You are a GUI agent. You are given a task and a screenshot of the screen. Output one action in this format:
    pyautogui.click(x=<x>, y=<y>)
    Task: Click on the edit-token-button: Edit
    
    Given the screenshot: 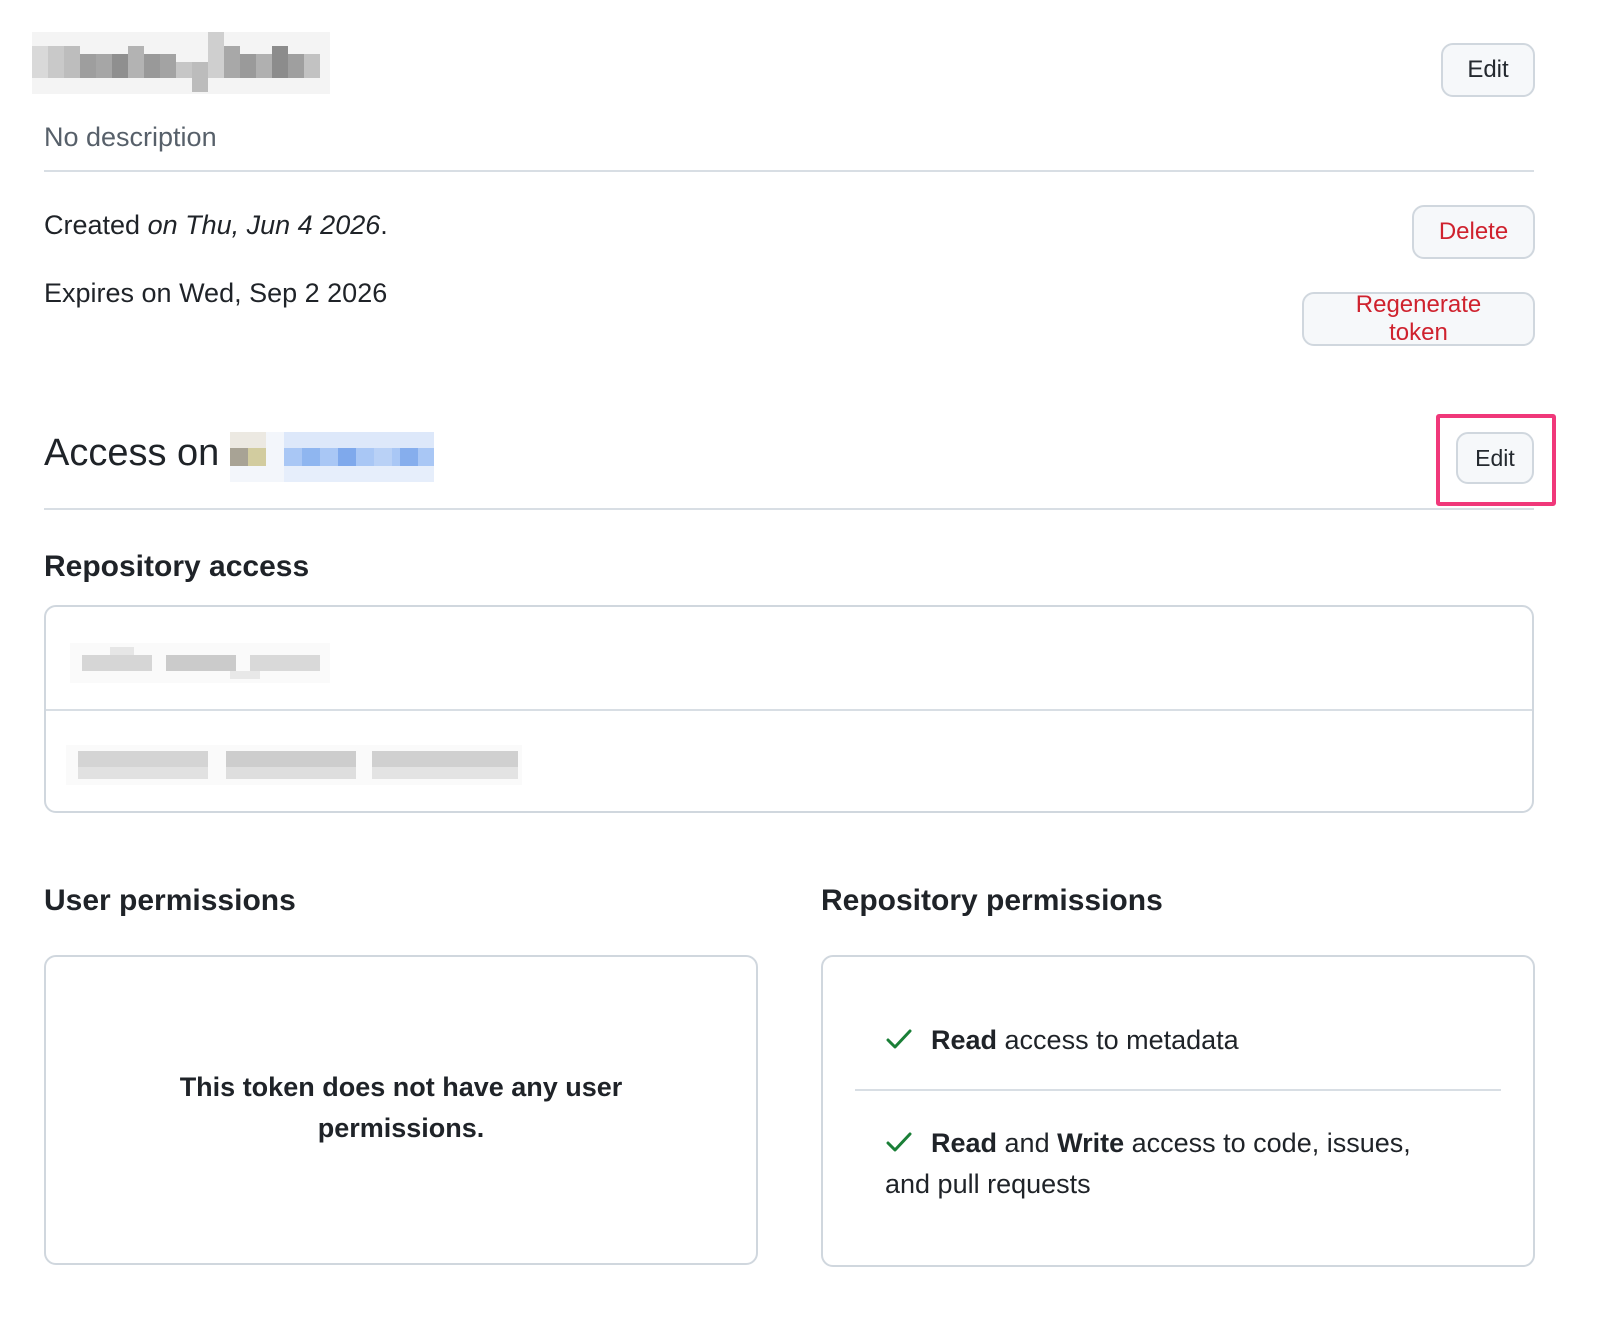 What is the action you would take?
    pyautogui.click(x=1488, y=70)
    